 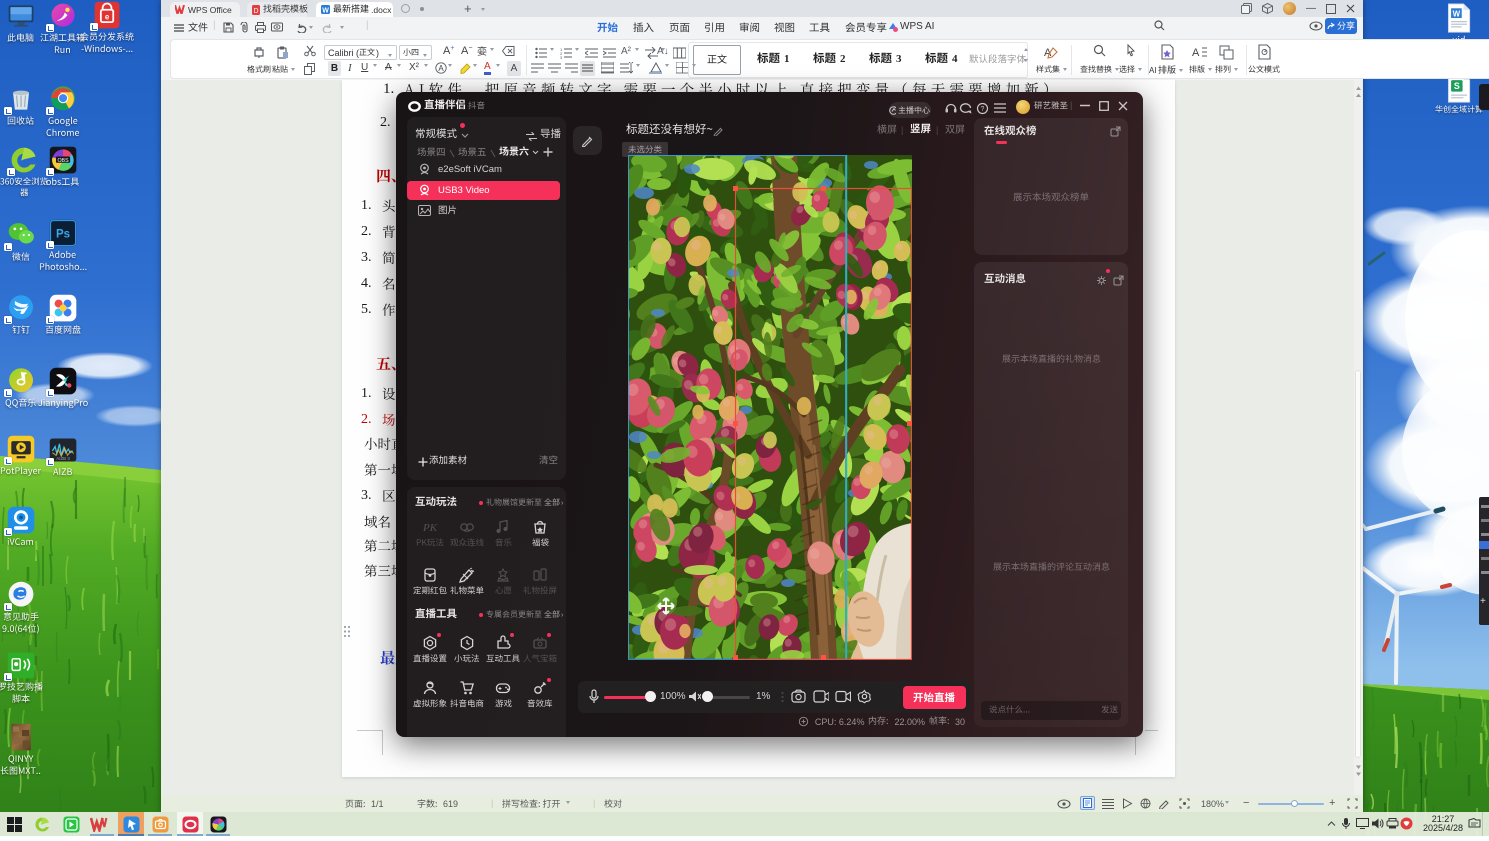 What do you see at coordinates (561, 57) in the screenshot?
I see `svg-text: 3` at bounding box center [561, 57].